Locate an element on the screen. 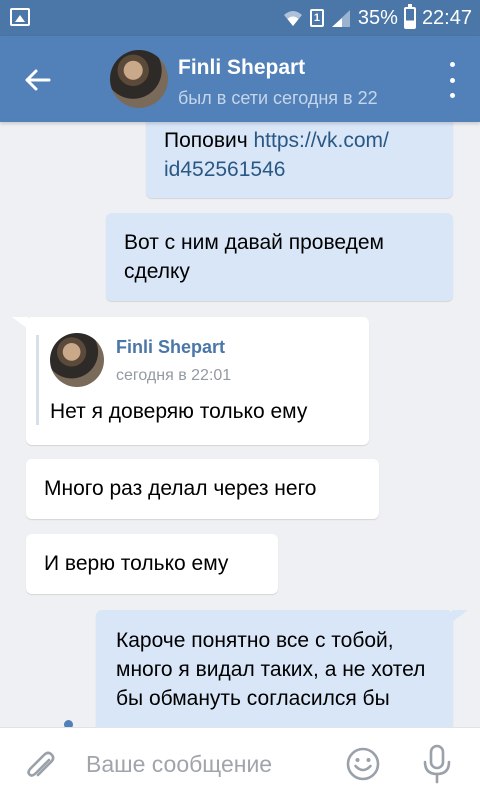 The width and height of the screenshot is (480, 800). wifi-icon is located at coordinates (292, 18).